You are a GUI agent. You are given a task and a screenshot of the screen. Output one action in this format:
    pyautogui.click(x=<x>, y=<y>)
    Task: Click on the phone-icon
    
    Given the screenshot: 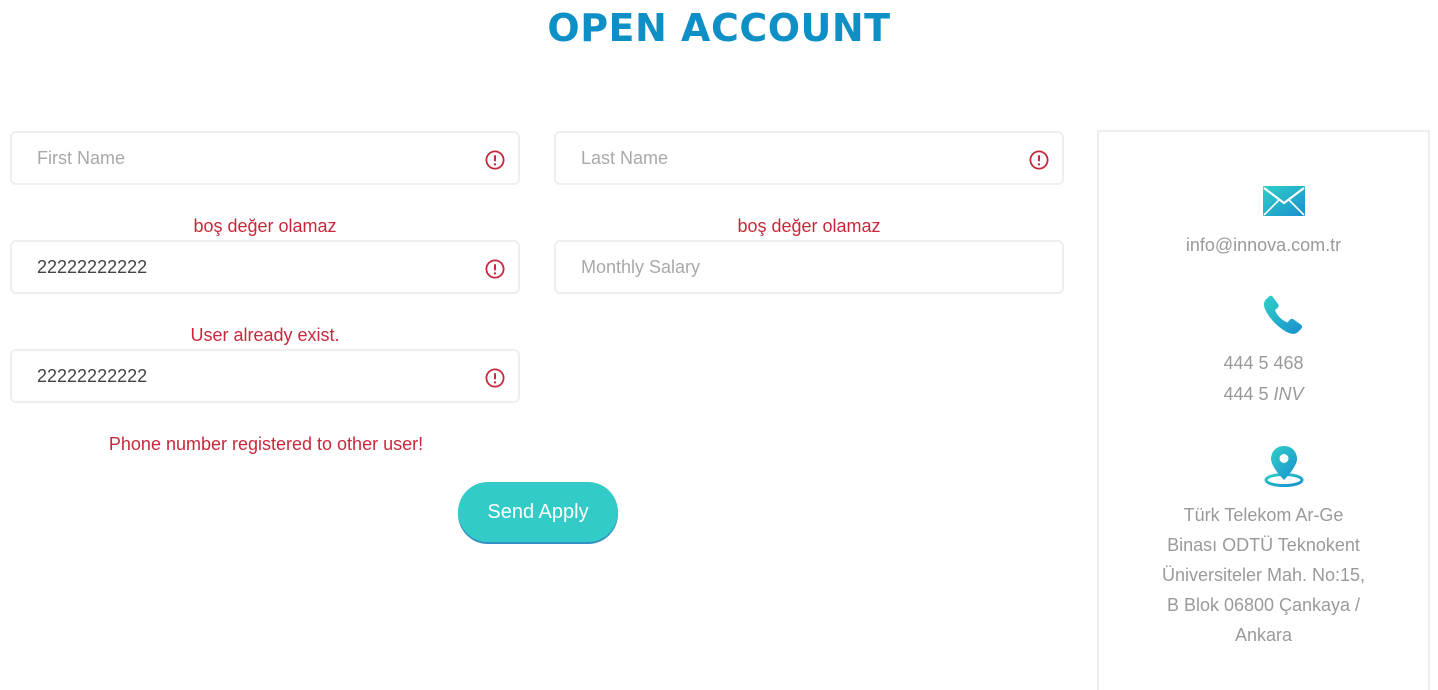 What is the action you would take?
    pyautogui.click(x=1283, y=314)
    